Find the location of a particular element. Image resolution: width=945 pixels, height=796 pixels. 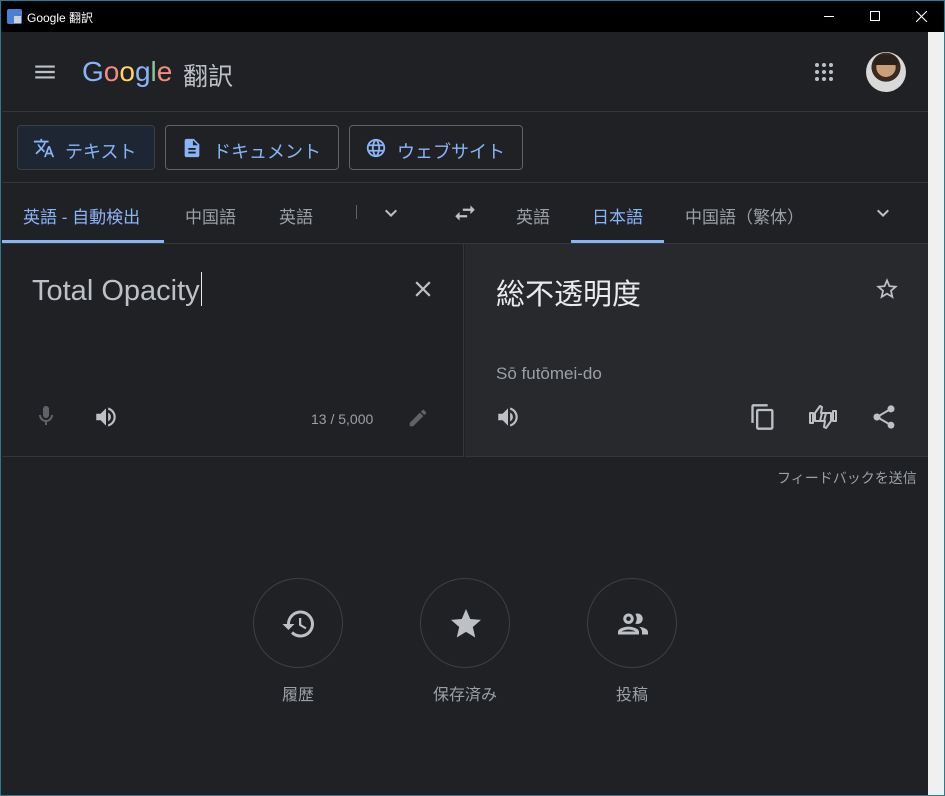

voice-input-button is located at coordinates (46, 416).